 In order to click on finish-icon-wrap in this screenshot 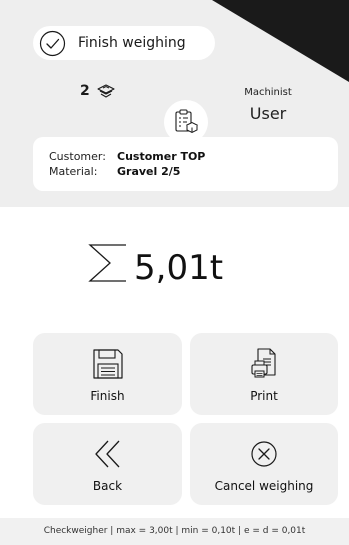, I will do `click(108, 364)`.